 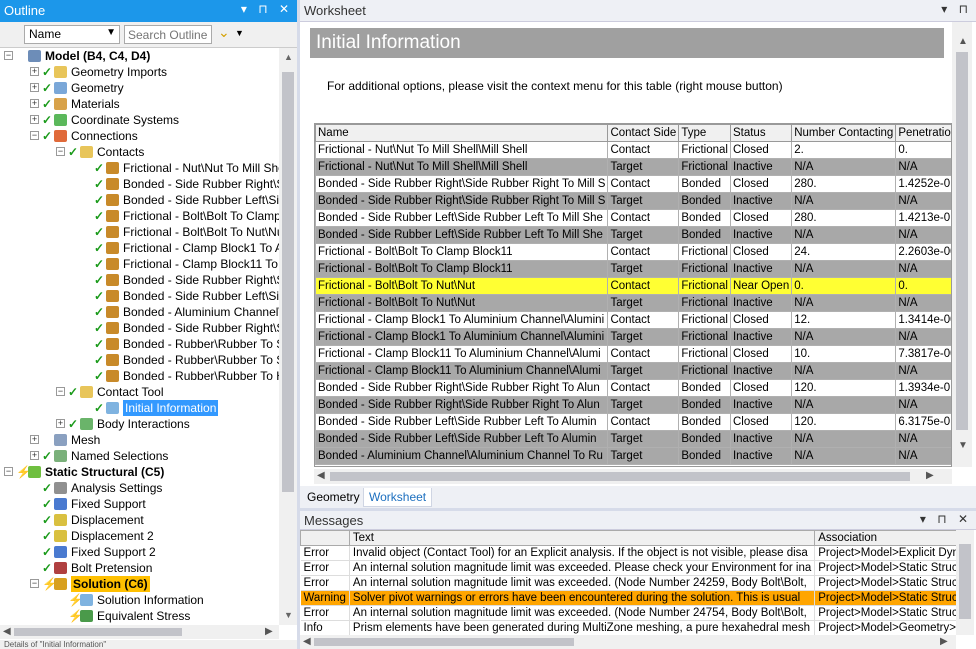 What do you see at coordinates (962, 241) in the screenshot?
I see `worksheet-vscroll-thumb` at bounding box center [962, 241].